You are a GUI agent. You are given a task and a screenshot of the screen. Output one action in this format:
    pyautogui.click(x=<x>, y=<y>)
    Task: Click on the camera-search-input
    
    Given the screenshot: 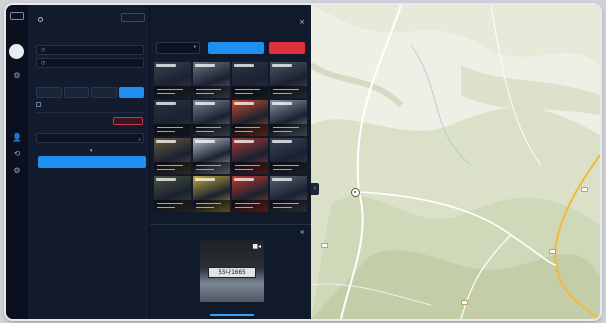 What is the action you would take?
    pyautogui.click(x=90, y=138)
    